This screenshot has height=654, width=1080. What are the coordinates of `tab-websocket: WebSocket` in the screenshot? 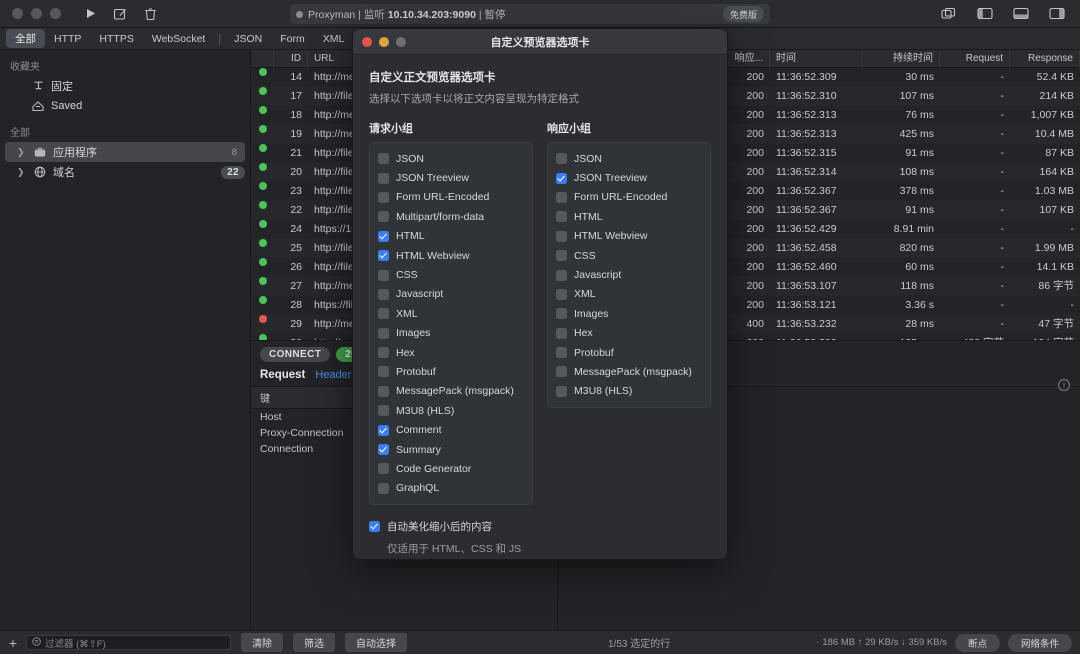 It's located at (179, 39).